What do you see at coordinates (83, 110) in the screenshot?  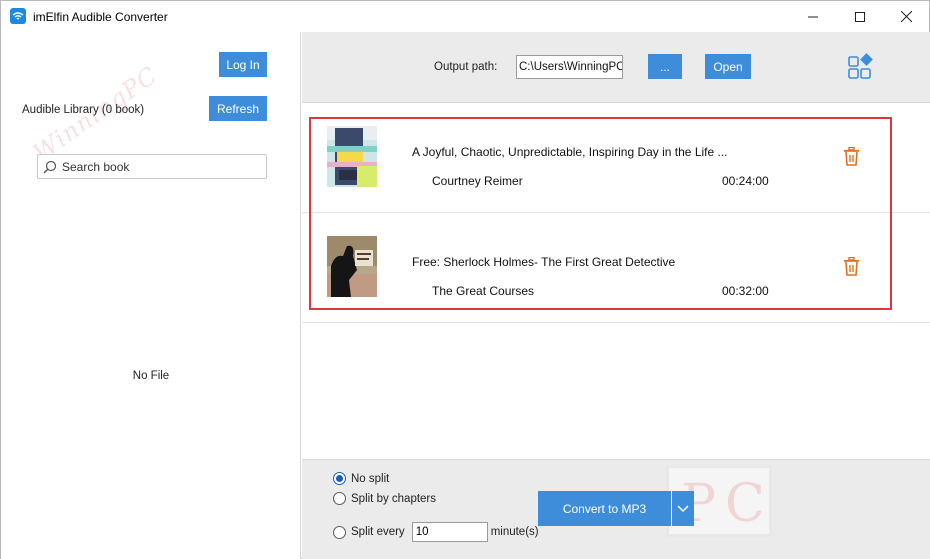 I see `library-count-label: Audible Library (0 book)` at bounding box center [83, 110].